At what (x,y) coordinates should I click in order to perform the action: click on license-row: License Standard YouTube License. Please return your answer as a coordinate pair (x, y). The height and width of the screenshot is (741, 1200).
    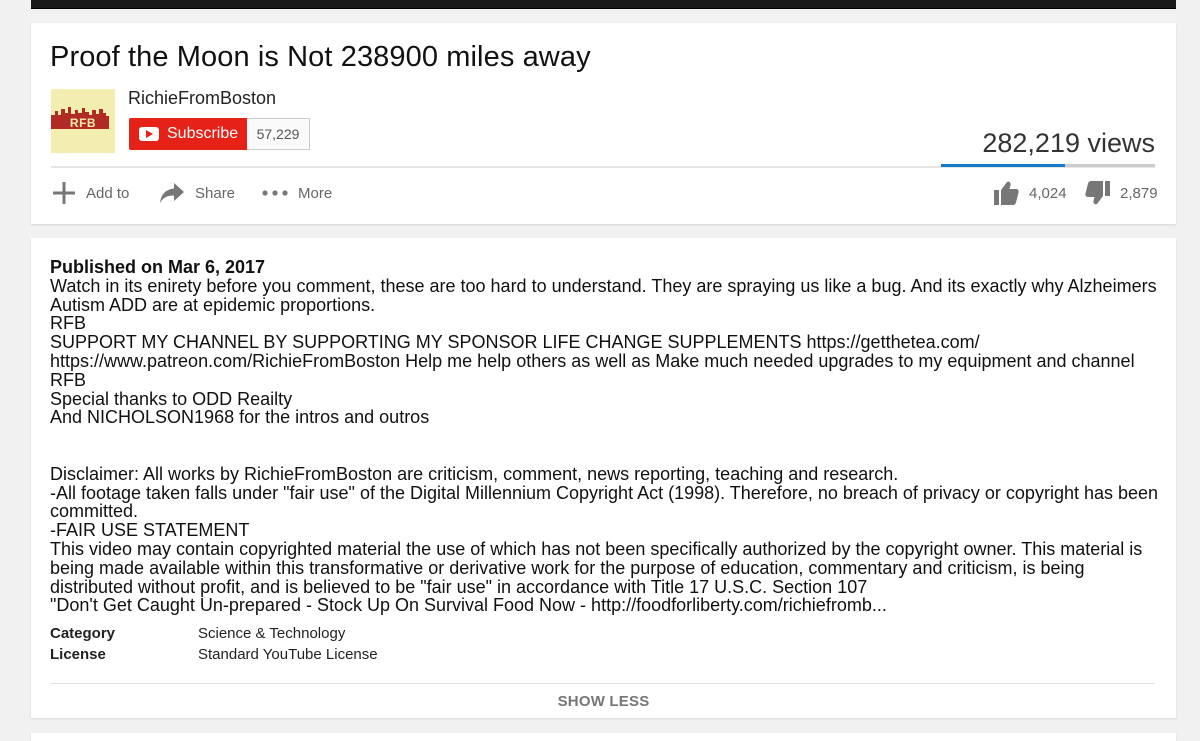
    Looking at the image, I should click on (214, 654).